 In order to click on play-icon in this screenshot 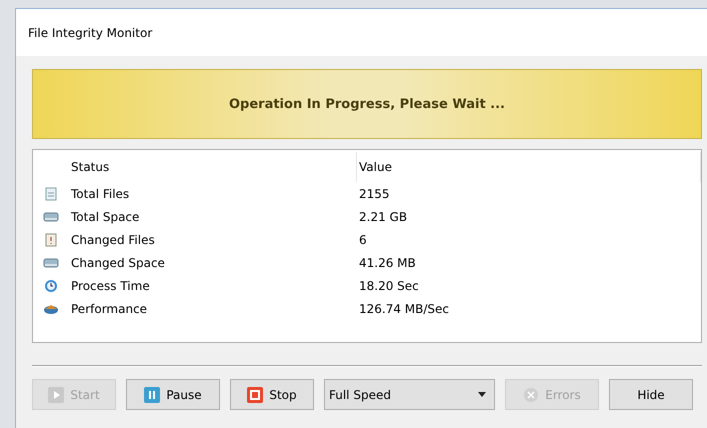, I will do `click(56, 394)`.